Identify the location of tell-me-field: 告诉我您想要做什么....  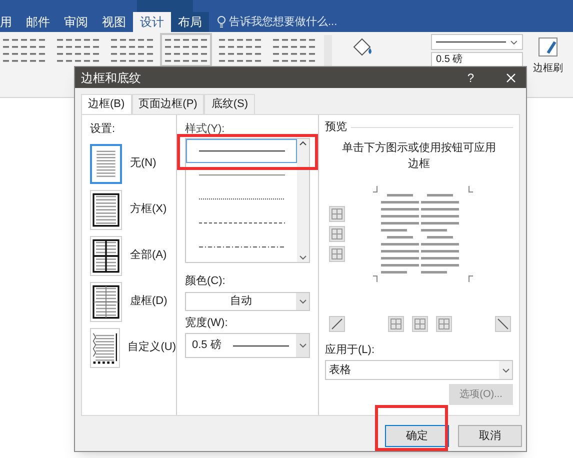
(277, 22).